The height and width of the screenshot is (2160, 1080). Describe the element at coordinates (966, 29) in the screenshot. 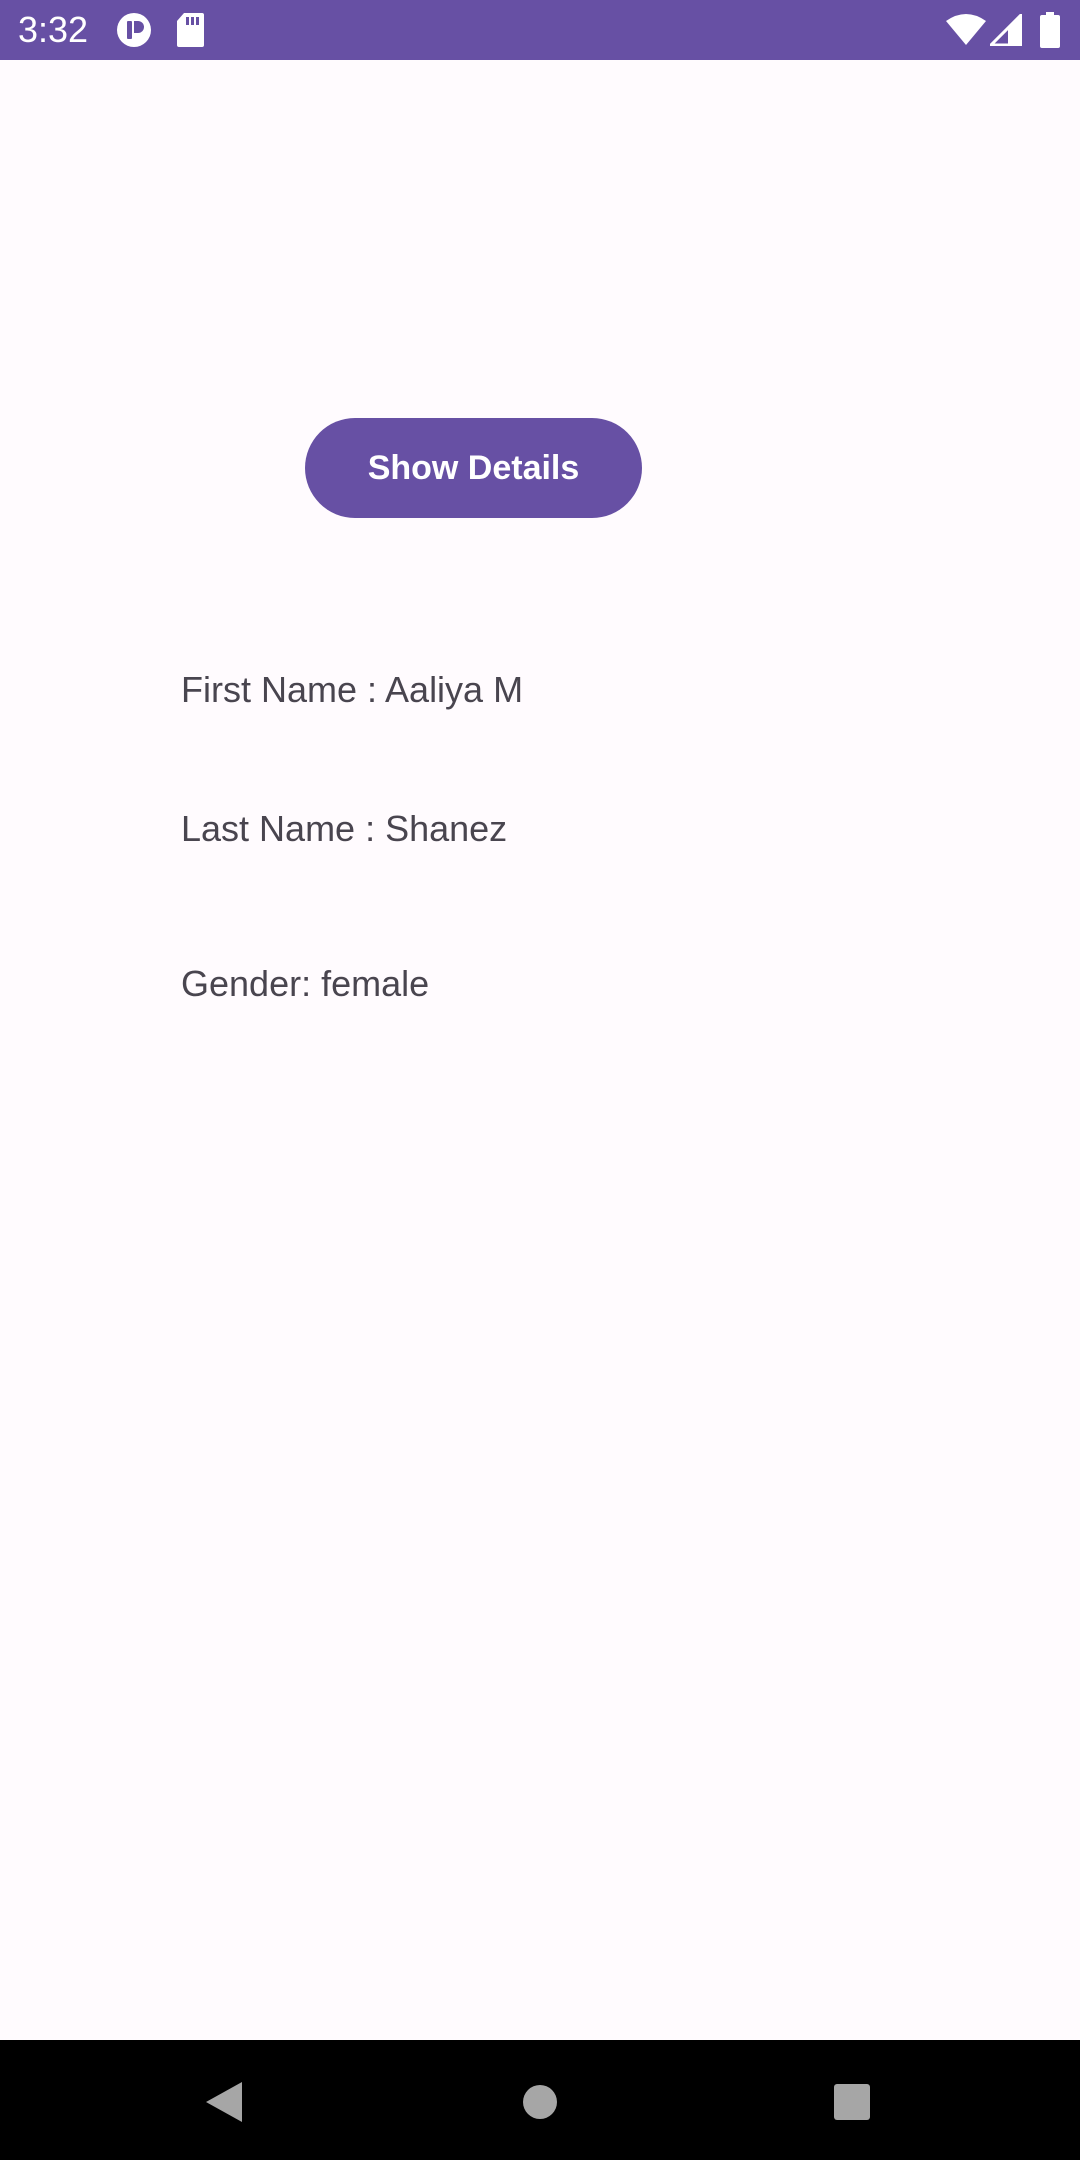

I see `wifi-icon` at that location.